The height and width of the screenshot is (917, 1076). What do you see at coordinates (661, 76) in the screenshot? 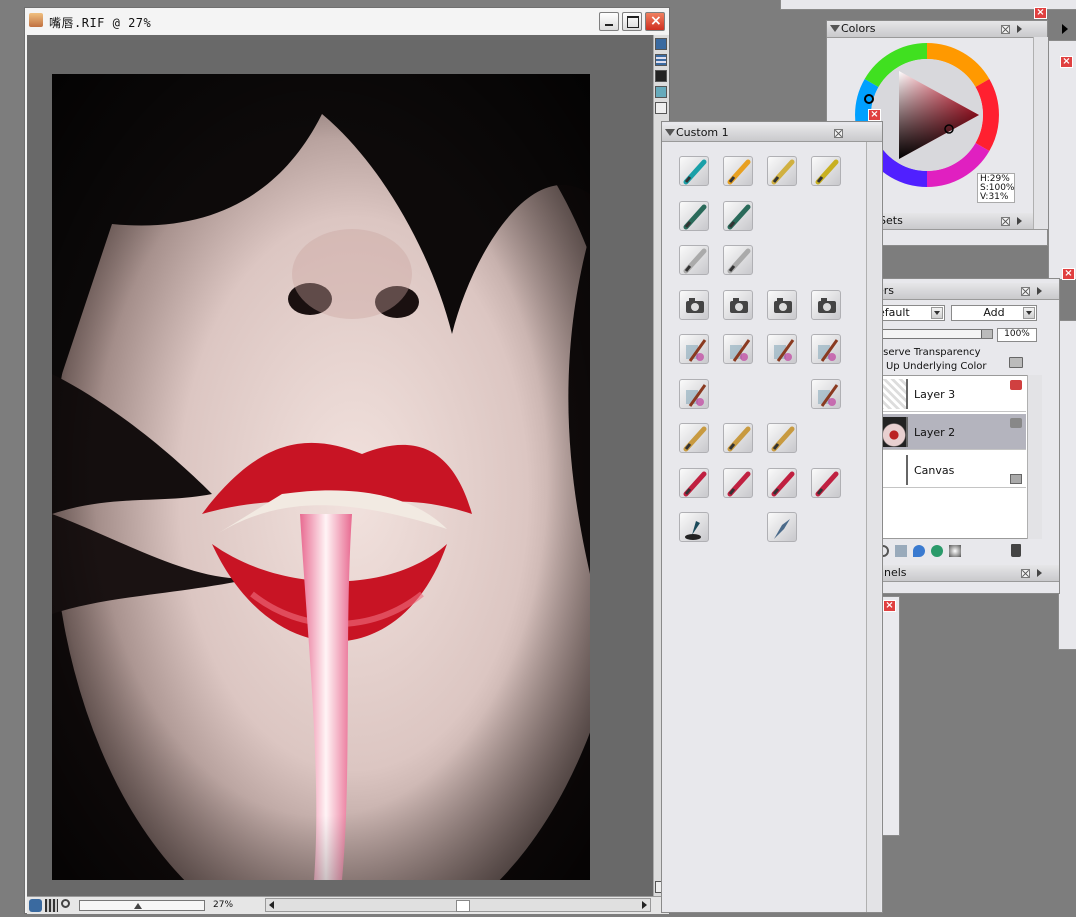
I see `drawing-mode-icon` at bounding box center [661, 76].